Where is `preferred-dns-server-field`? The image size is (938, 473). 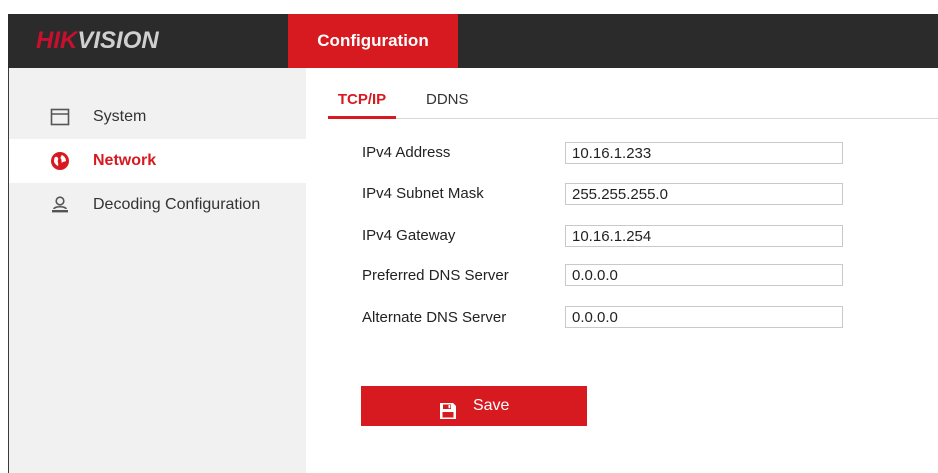
preferred-dns-server-field is located at coordinates (704, 275).